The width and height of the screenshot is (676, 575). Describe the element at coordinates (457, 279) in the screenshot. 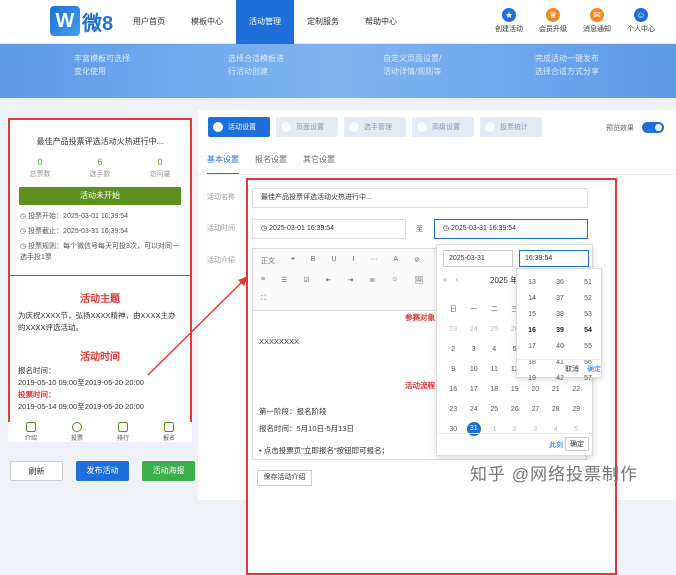

I see `prev-month-icon: ‹` at that location.